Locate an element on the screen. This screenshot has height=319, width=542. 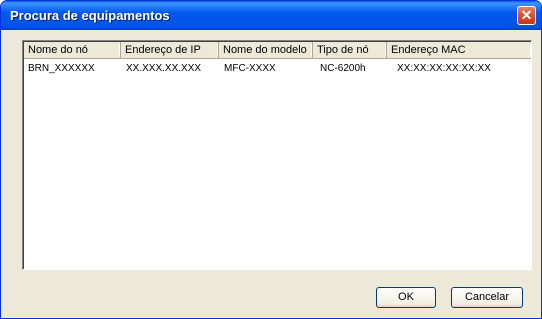
cell-node-type: NC-6200h is located at coordinates (343, 68).